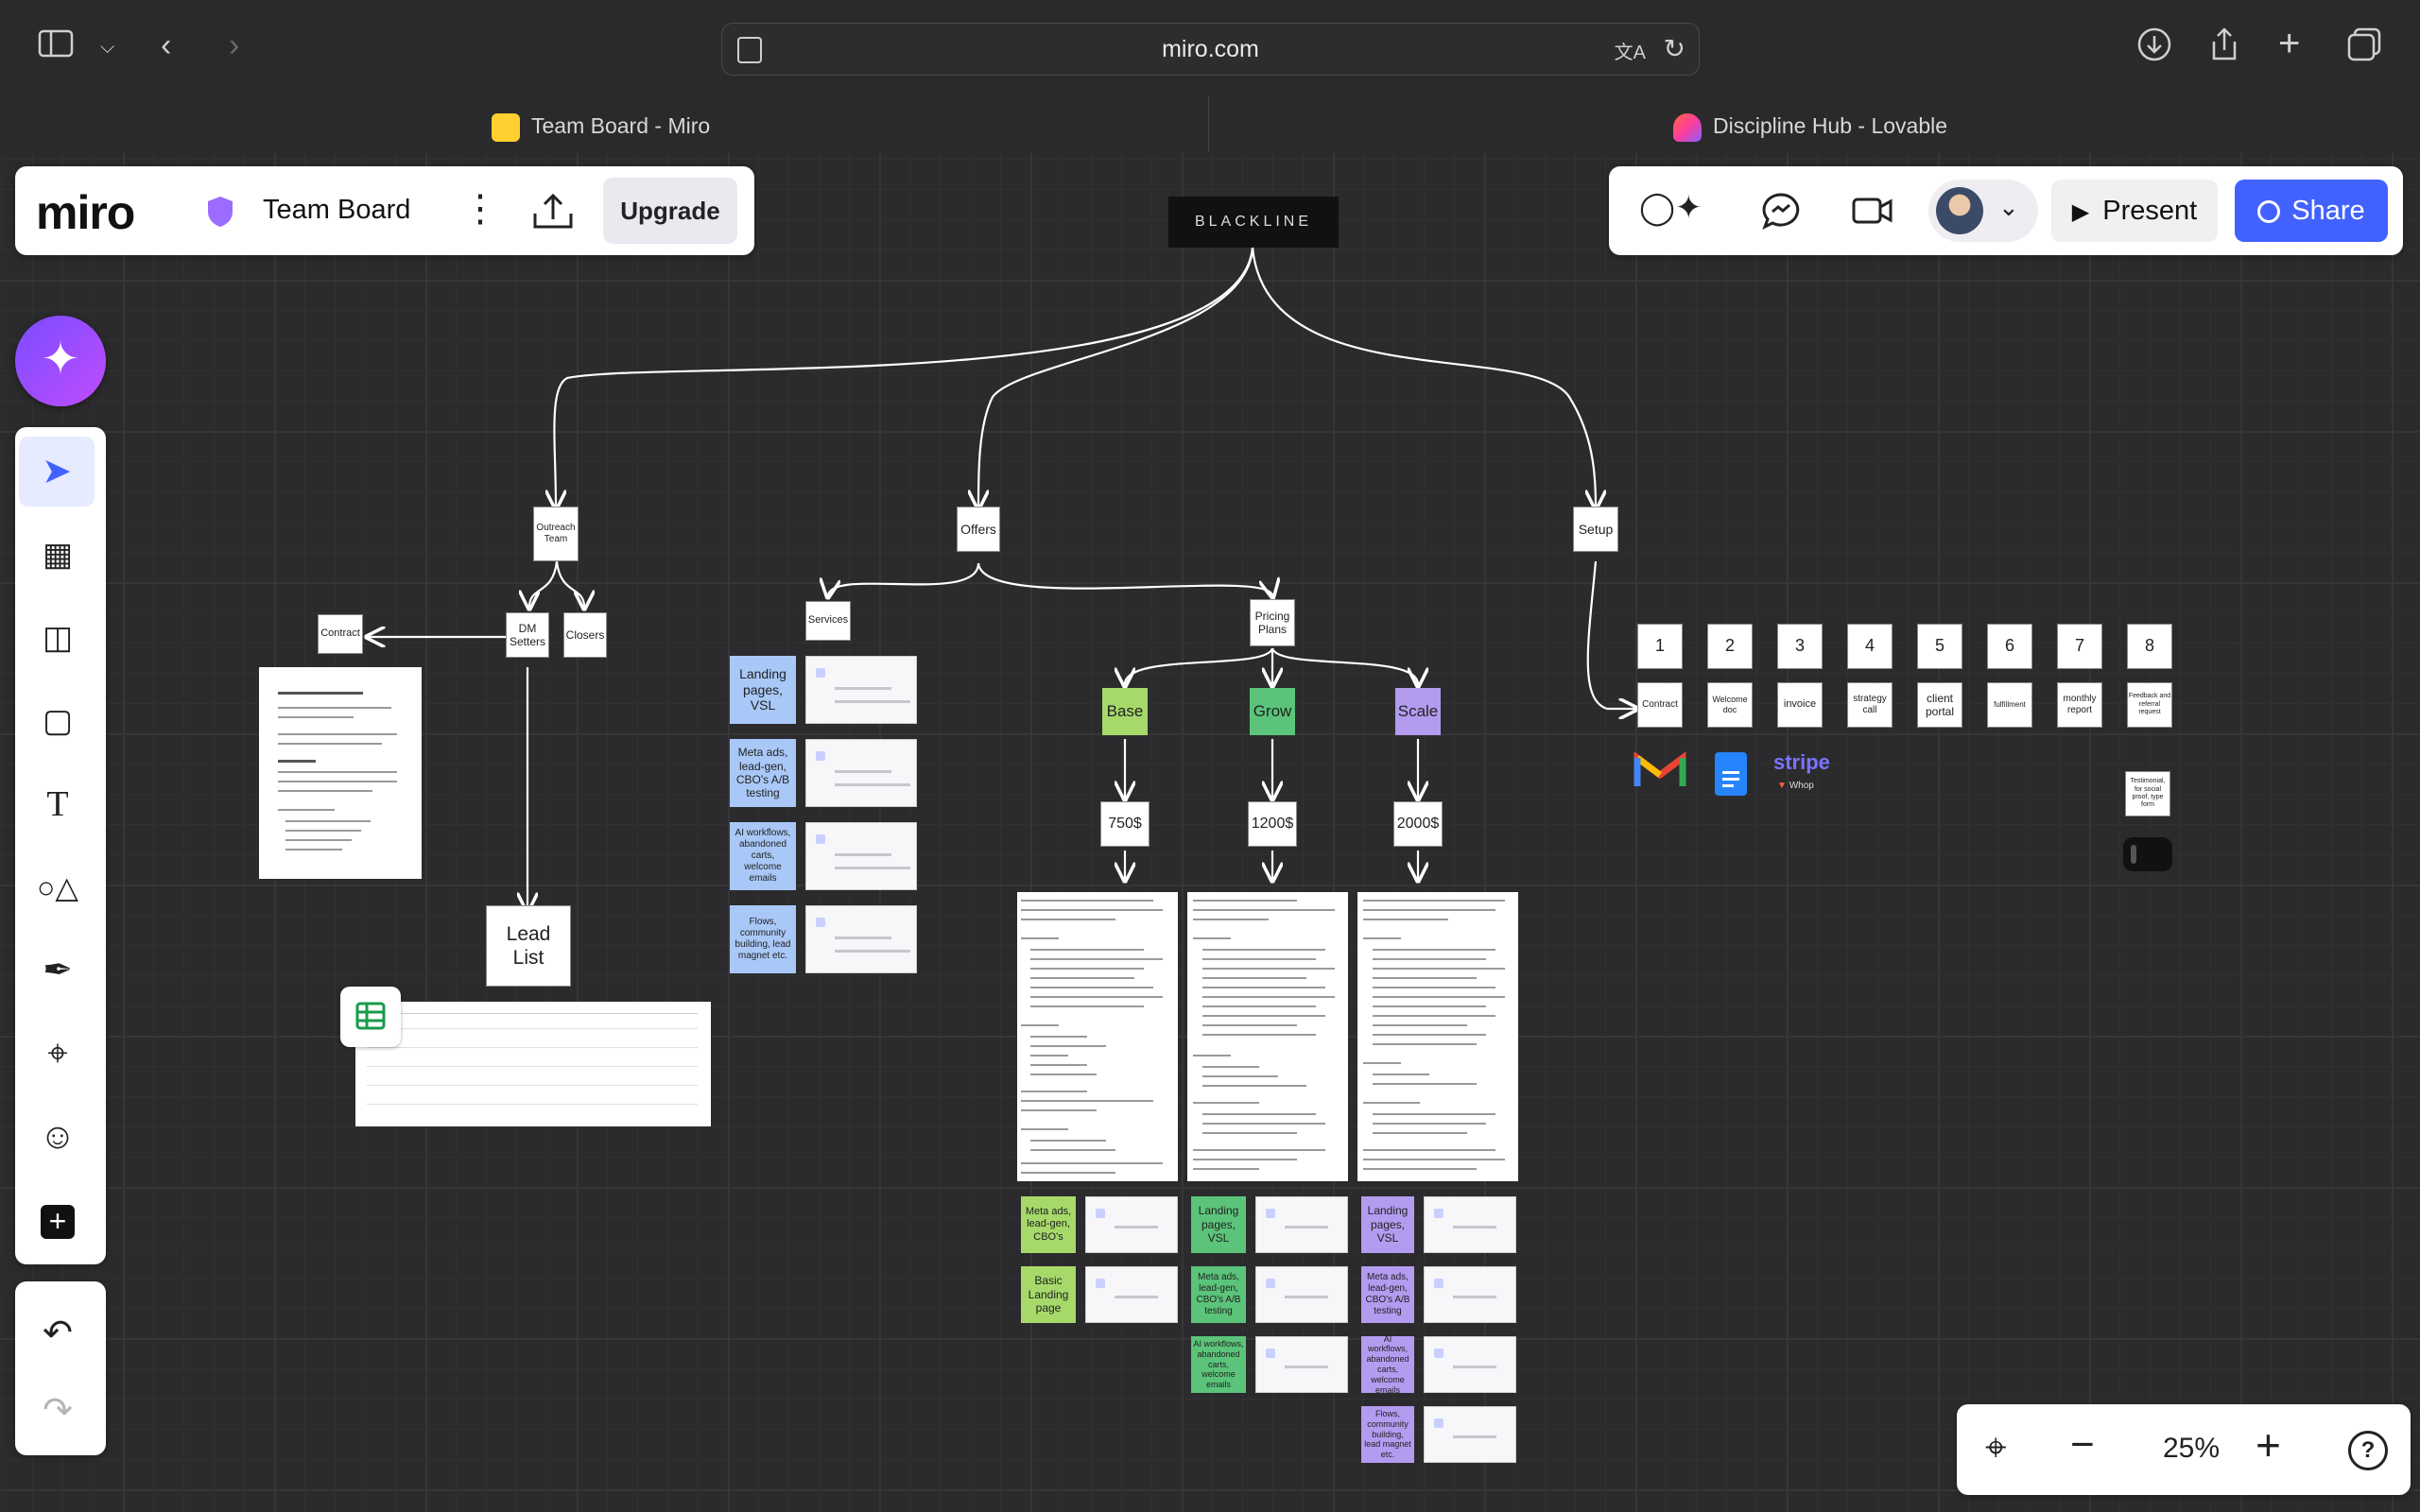  What do you see at coordinates (57, 555) in the screenshot?
I see `templates-icon: ▦` at bounding box center [57, 555].